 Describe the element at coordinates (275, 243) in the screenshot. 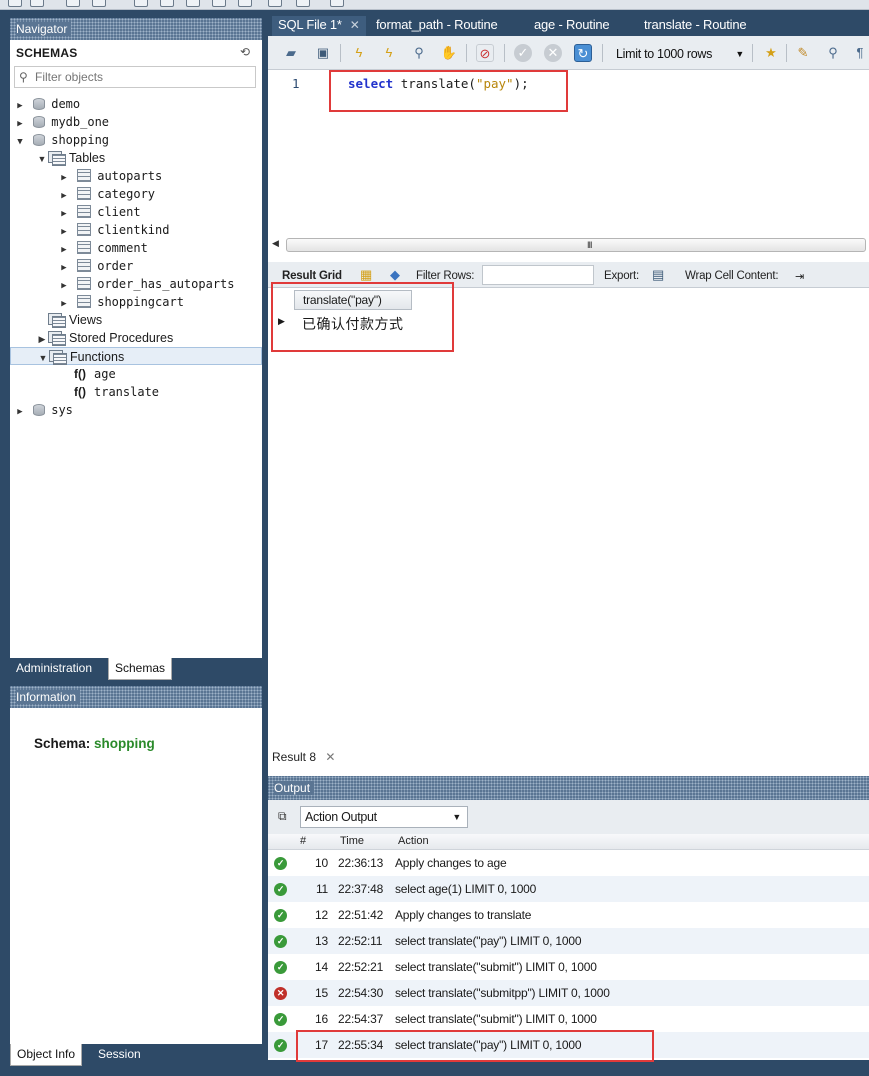

I see `scroll-left-icon: ◀` at that location.